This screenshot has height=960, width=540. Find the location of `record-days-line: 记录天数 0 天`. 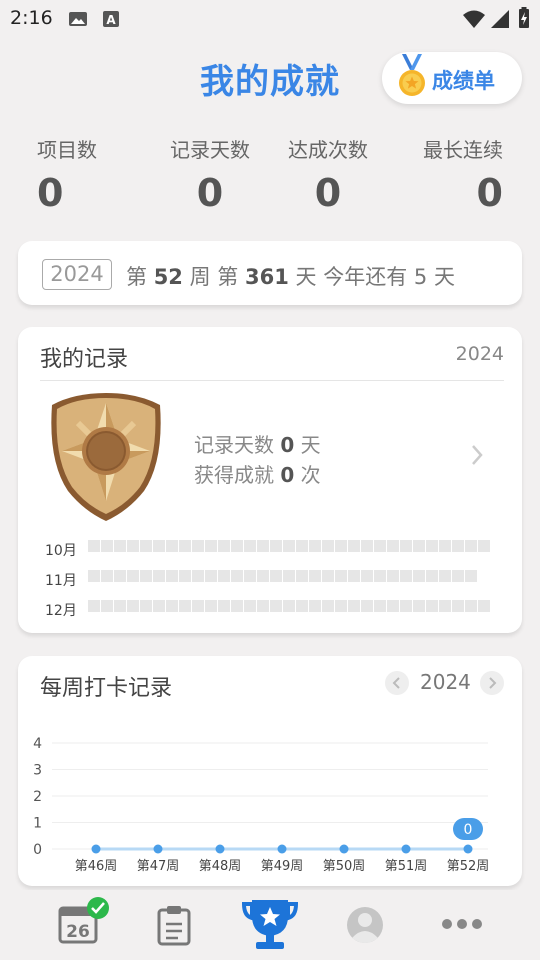

record-days-line: 记录天数 0 天 is located at coordinates (257, 445).